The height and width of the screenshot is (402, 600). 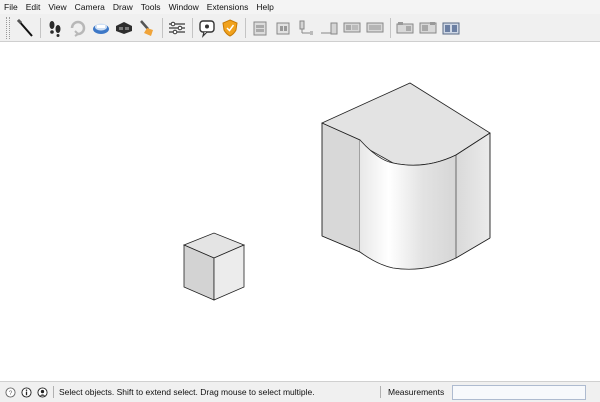 What do you see at coordinates (11, 7) in the screenshot?
I see `menu-file: File` at bounding box center [11, 7].